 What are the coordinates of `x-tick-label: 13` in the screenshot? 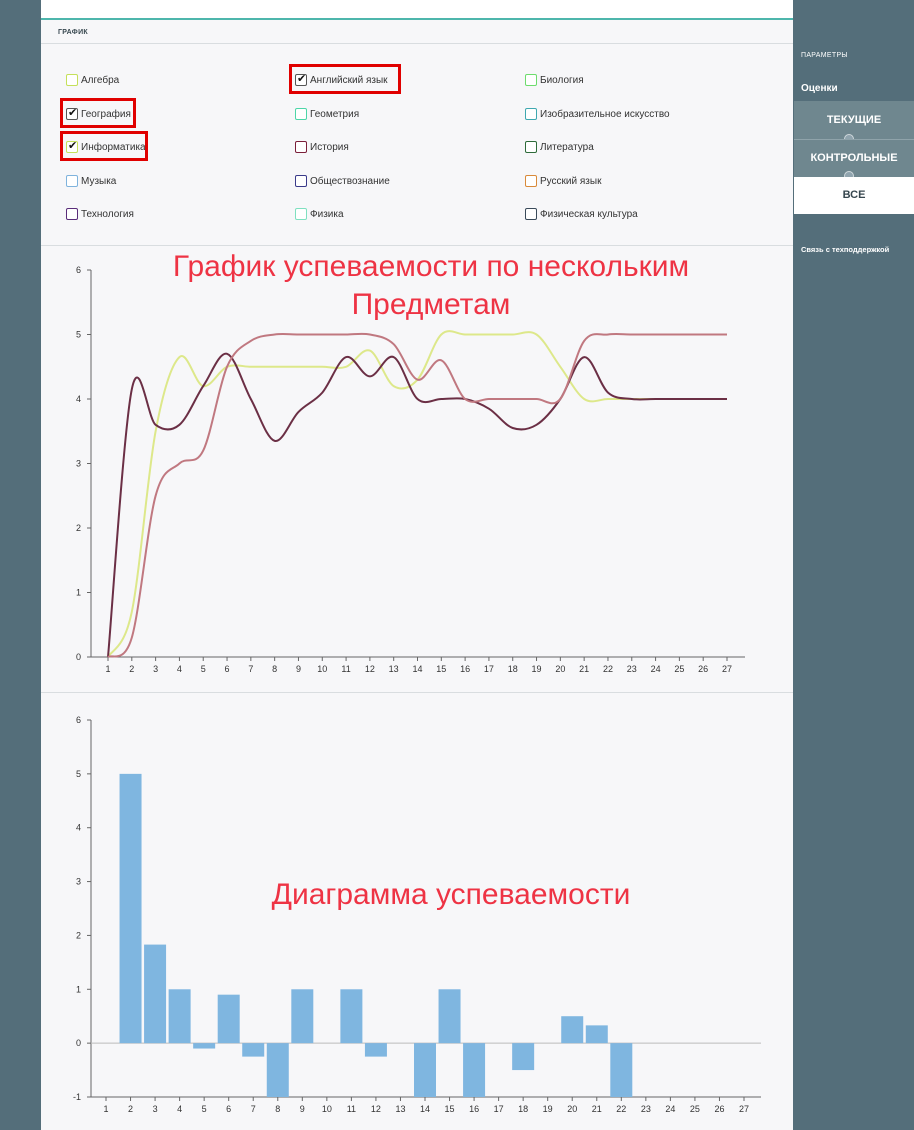 It's located at (394, 669).